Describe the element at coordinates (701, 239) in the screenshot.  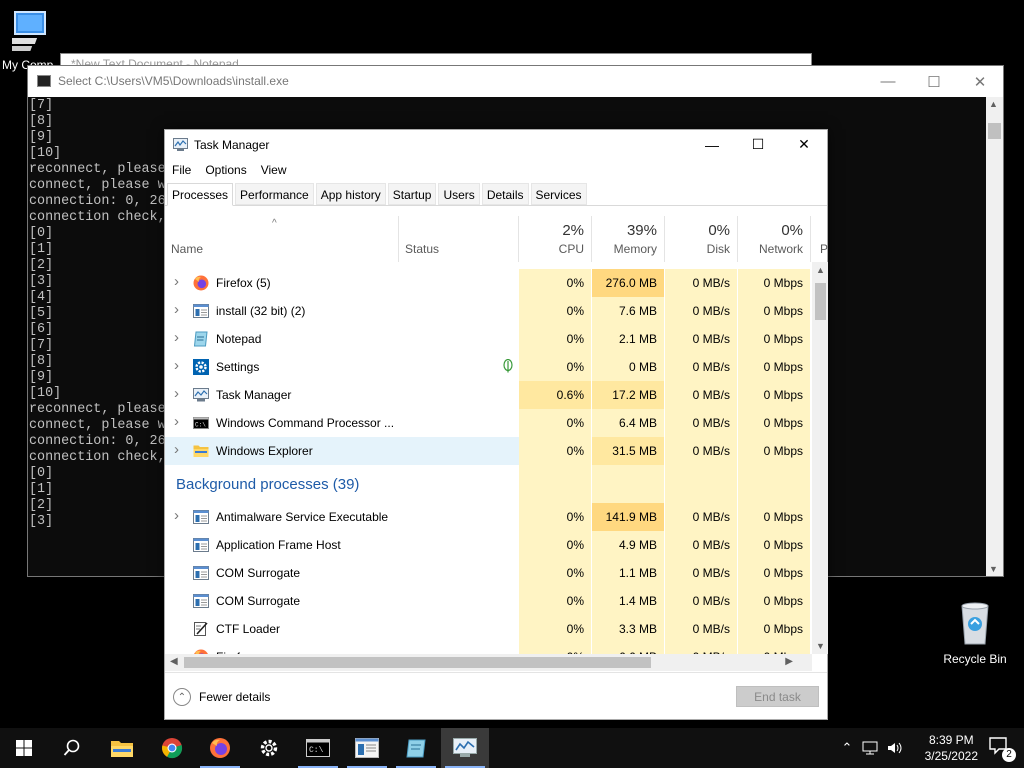
I see `column-header-disk: 0% Disk` at that location.